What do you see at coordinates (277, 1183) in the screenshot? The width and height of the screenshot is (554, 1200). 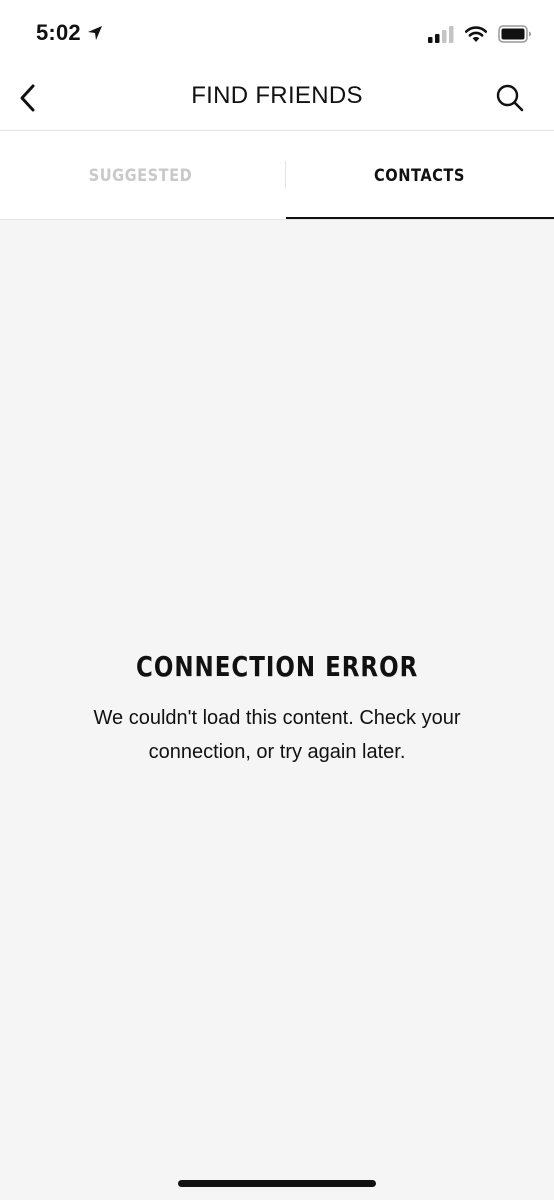 I see `home-indicator` at bounding box center [277, 1183].